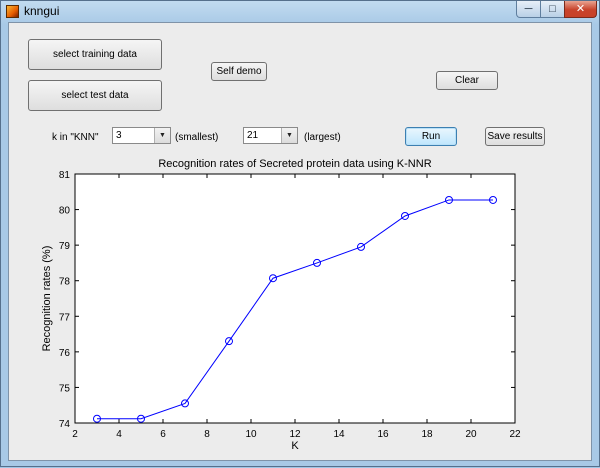  I want to click on y-tick-label: 74, so click(65, 424).